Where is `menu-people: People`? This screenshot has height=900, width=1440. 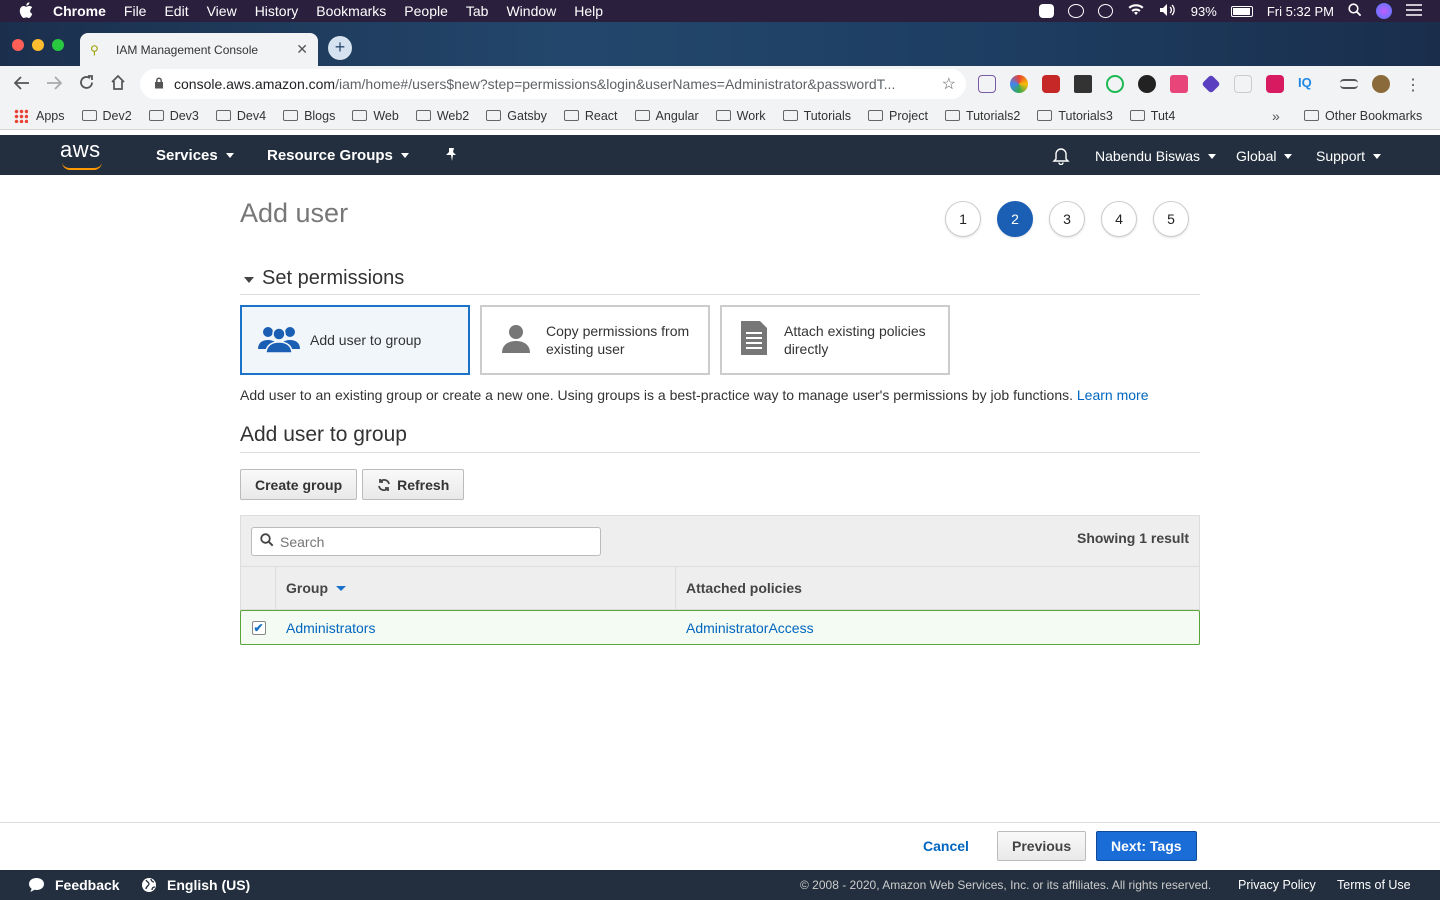
menu-people: People is located at coordinates (426, 11).